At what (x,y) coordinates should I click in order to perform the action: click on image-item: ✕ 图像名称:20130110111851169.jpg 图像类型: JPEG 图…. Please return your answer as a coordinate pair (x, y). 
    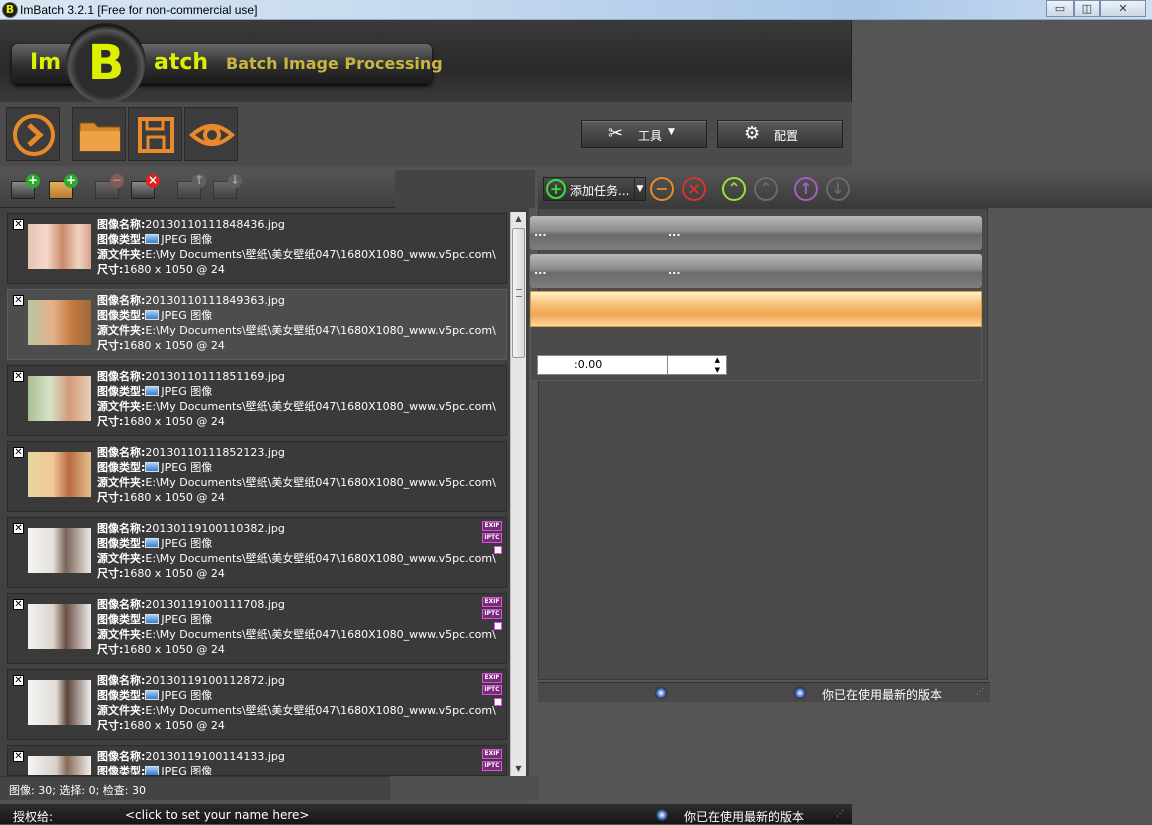
    Looking at the image, I should click on (257, 400).